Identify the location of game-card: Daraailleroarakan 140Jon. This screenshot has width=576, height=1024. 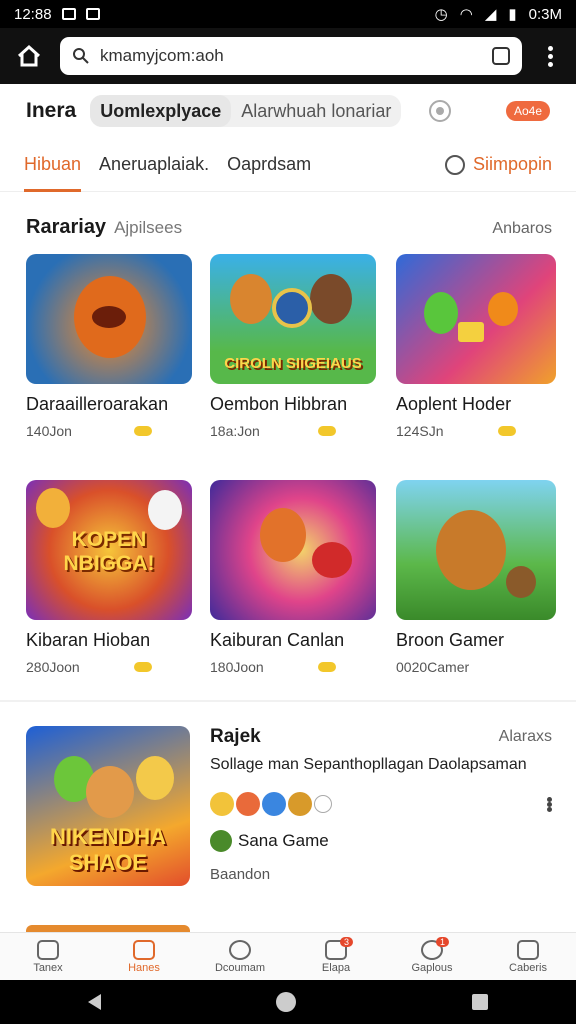
(109, 346).